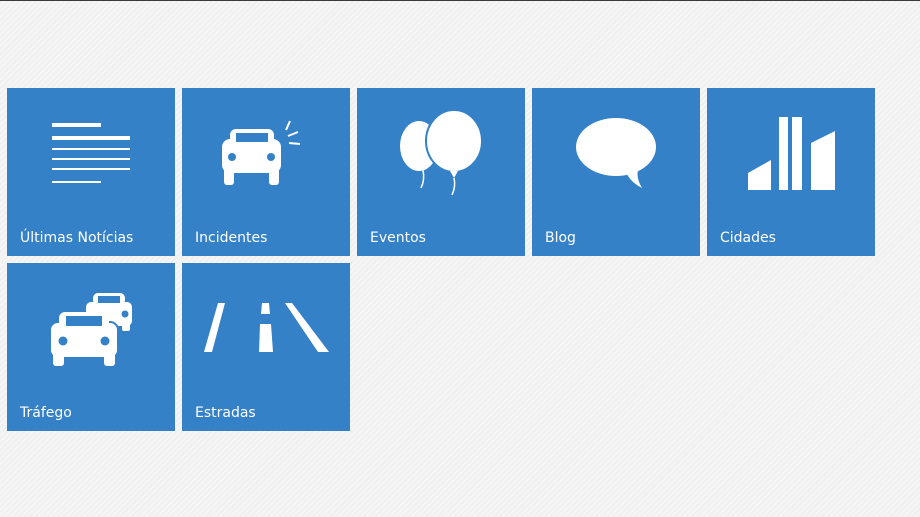 This screenshot has width=920, height=517. I want to click on tile-label: Blog, so click(560, 238).